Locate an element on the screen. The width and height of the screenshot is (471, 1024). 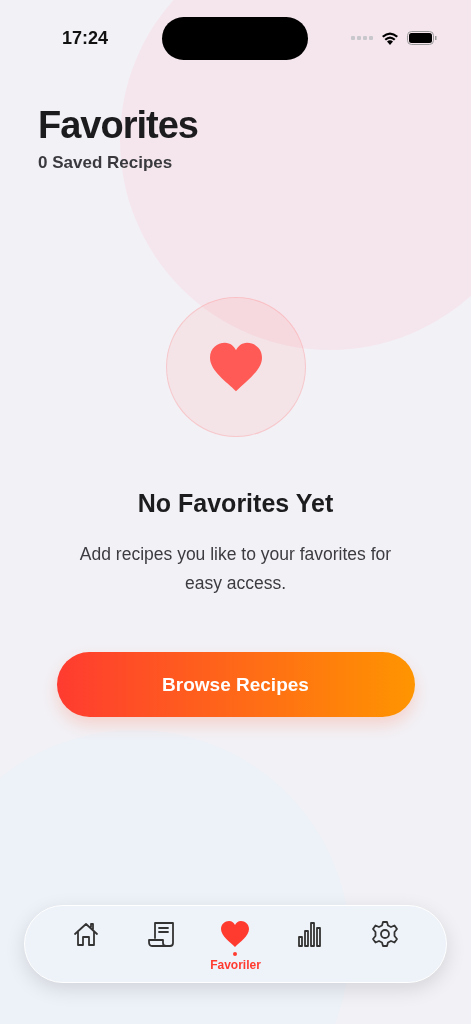
page-title: Favorites is located at coordinates (118, 125).